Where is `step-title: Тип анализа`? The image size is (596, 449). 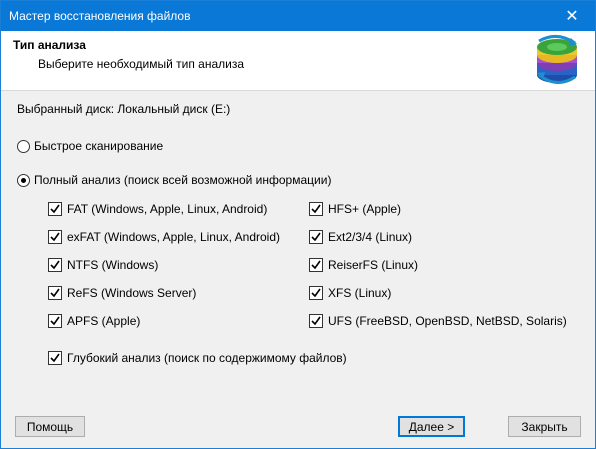 step-title: Тип анализа is located at coordinates (49, 45).